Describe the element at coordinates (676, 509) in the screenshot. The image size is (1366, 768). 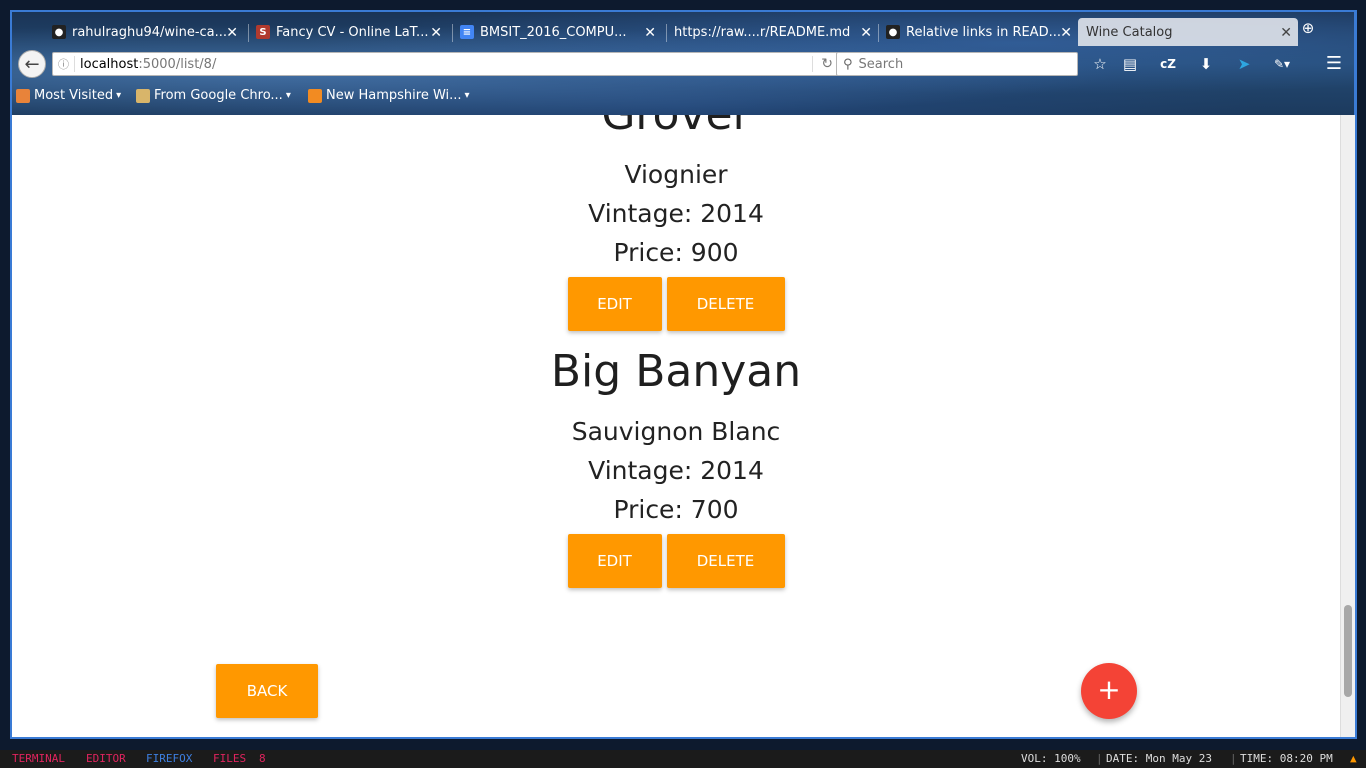
I see `wine-price: Price: 700` at that location.